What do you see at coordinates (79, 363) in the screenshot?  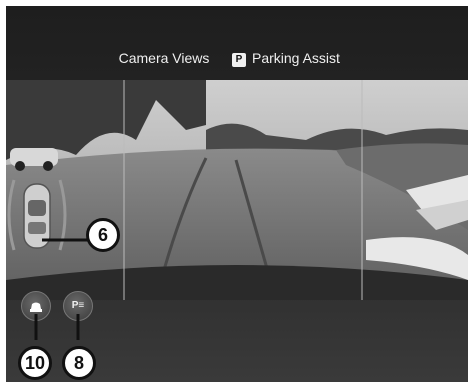 I see `callout-parking-sensors-button: 8` at bounding box center [79, 363].